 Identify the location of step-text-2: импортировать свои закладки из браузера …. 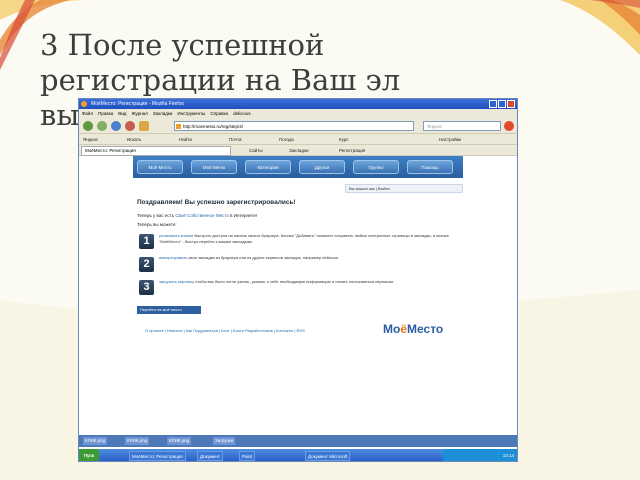
(311, 258).